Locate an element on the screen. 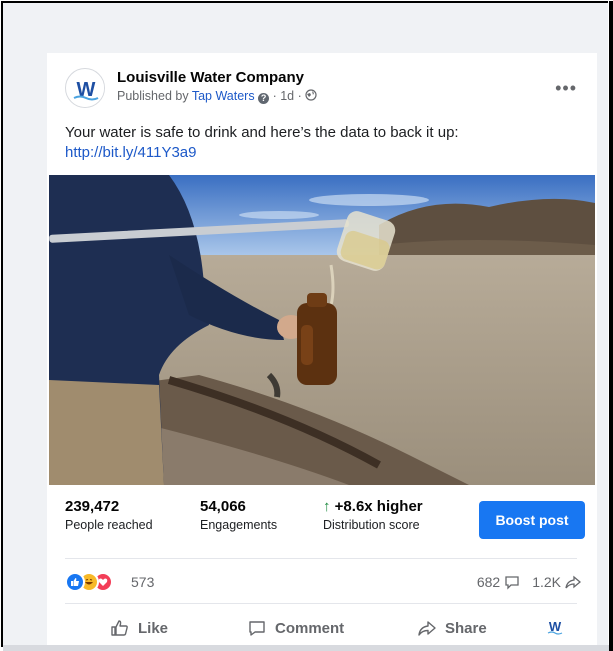 The width and height of the screenshot is (613, 651). bottom-strip is located at coordinates (306, 648).